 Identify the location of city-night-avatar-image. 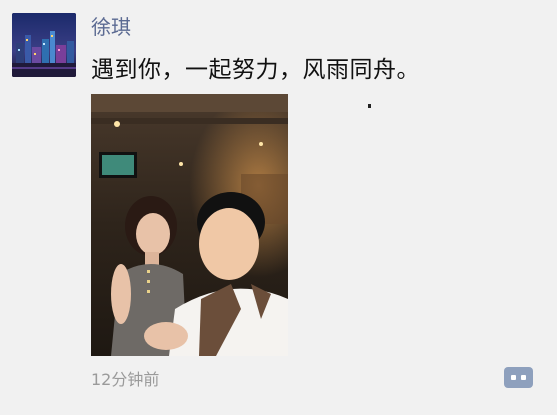
(44, 45).